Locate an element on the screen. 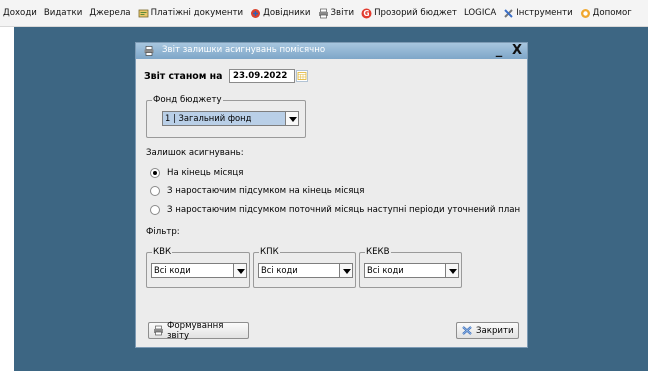 The width and height of the screenshot is (648, 385). svg-text: G is located at coordinates (366, 13).